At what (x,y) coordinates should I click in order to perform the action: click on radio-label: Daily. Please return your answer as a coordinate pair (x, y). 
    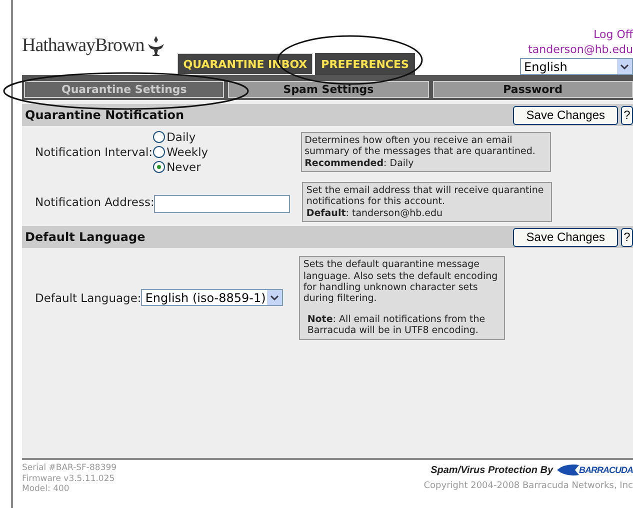
    Looking at the image, I should click on (181, 137).